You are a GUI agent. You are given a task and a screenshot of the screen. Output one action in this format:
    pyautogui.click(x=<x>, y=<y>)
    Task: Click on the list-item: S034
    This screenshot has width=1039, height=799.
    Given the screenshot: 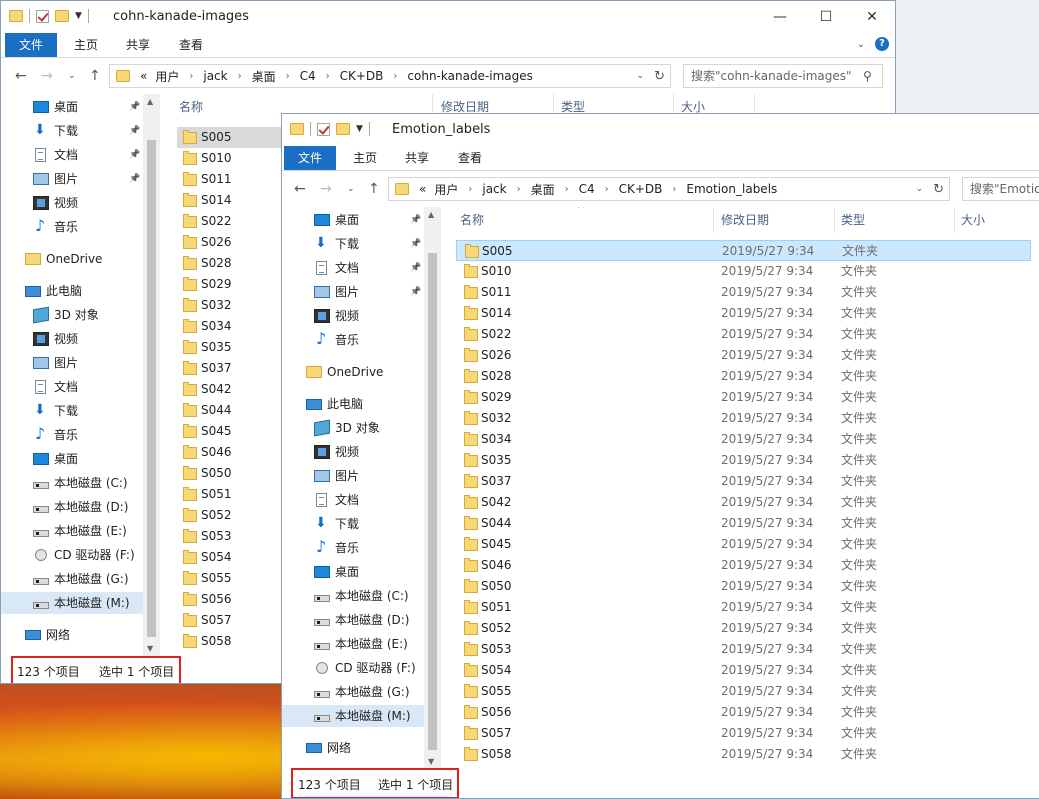 What is the action you would take?
    pyautogui.click(x=232, y=326)
    